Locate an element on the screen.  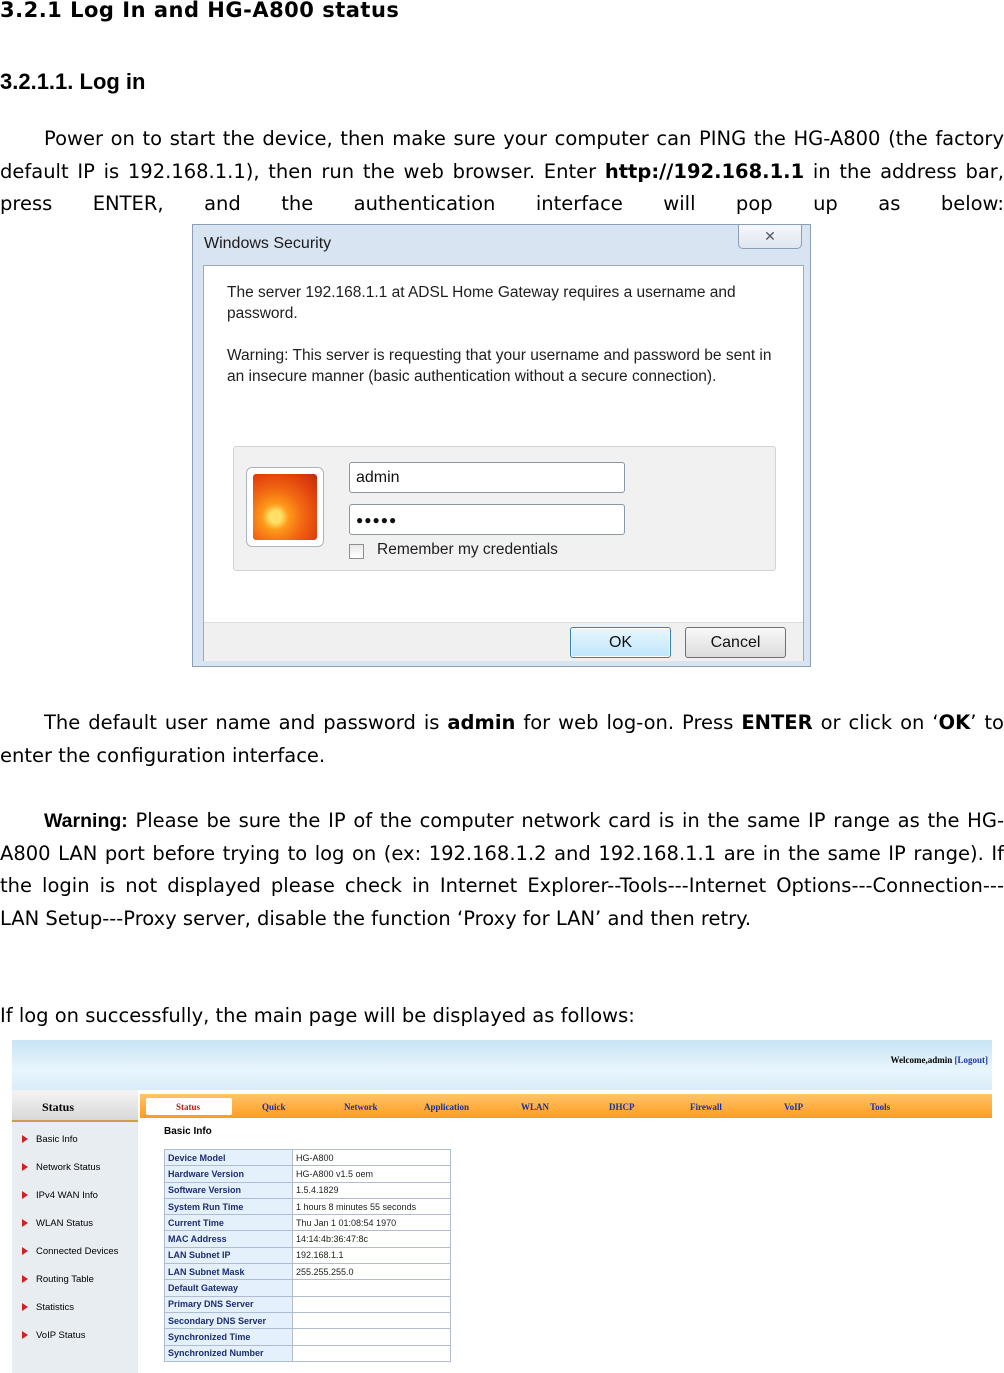
row-key: Synchronized Time is located at coordinates (228, 1337).